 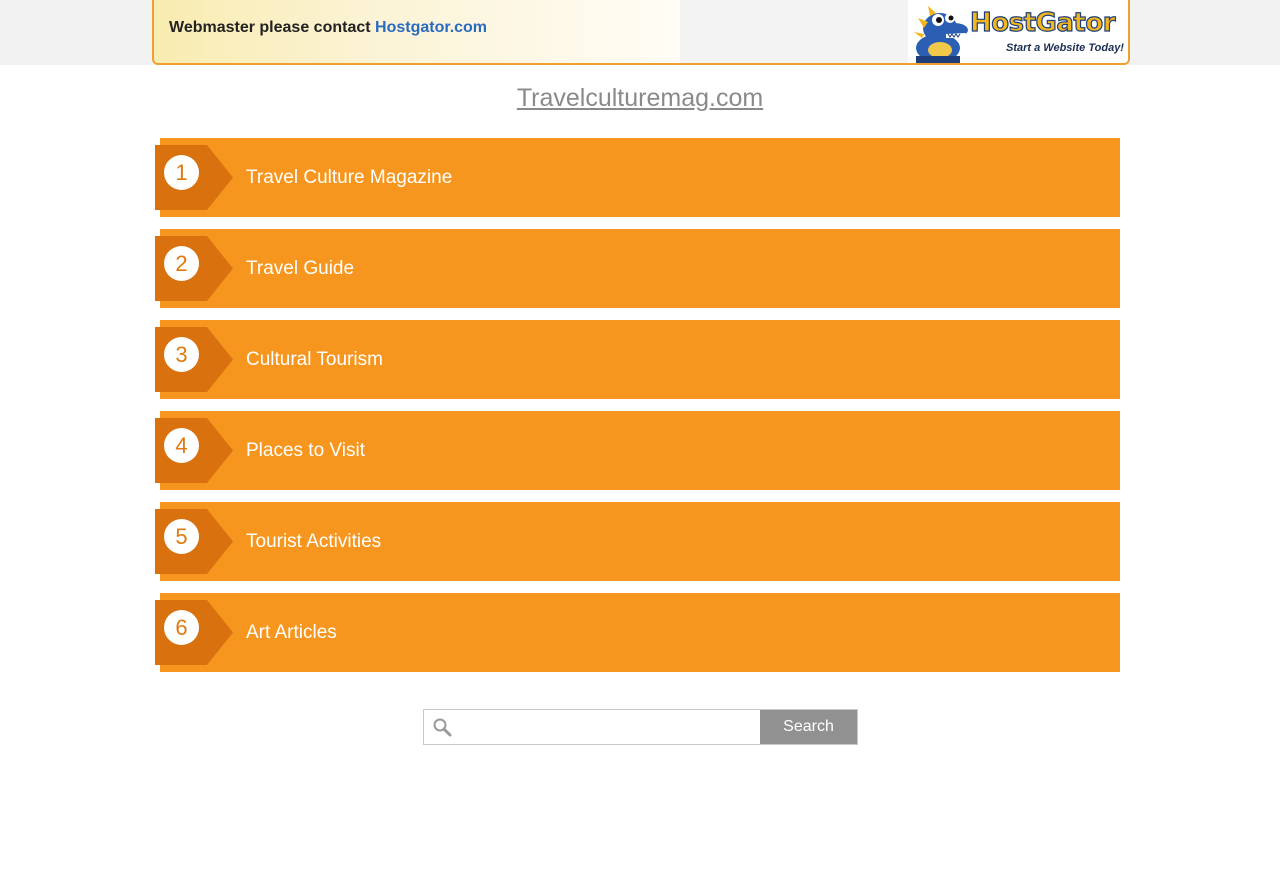 I want to click on hostgator-tagline: Start a Website Today!, so click(x=1065, y=48).